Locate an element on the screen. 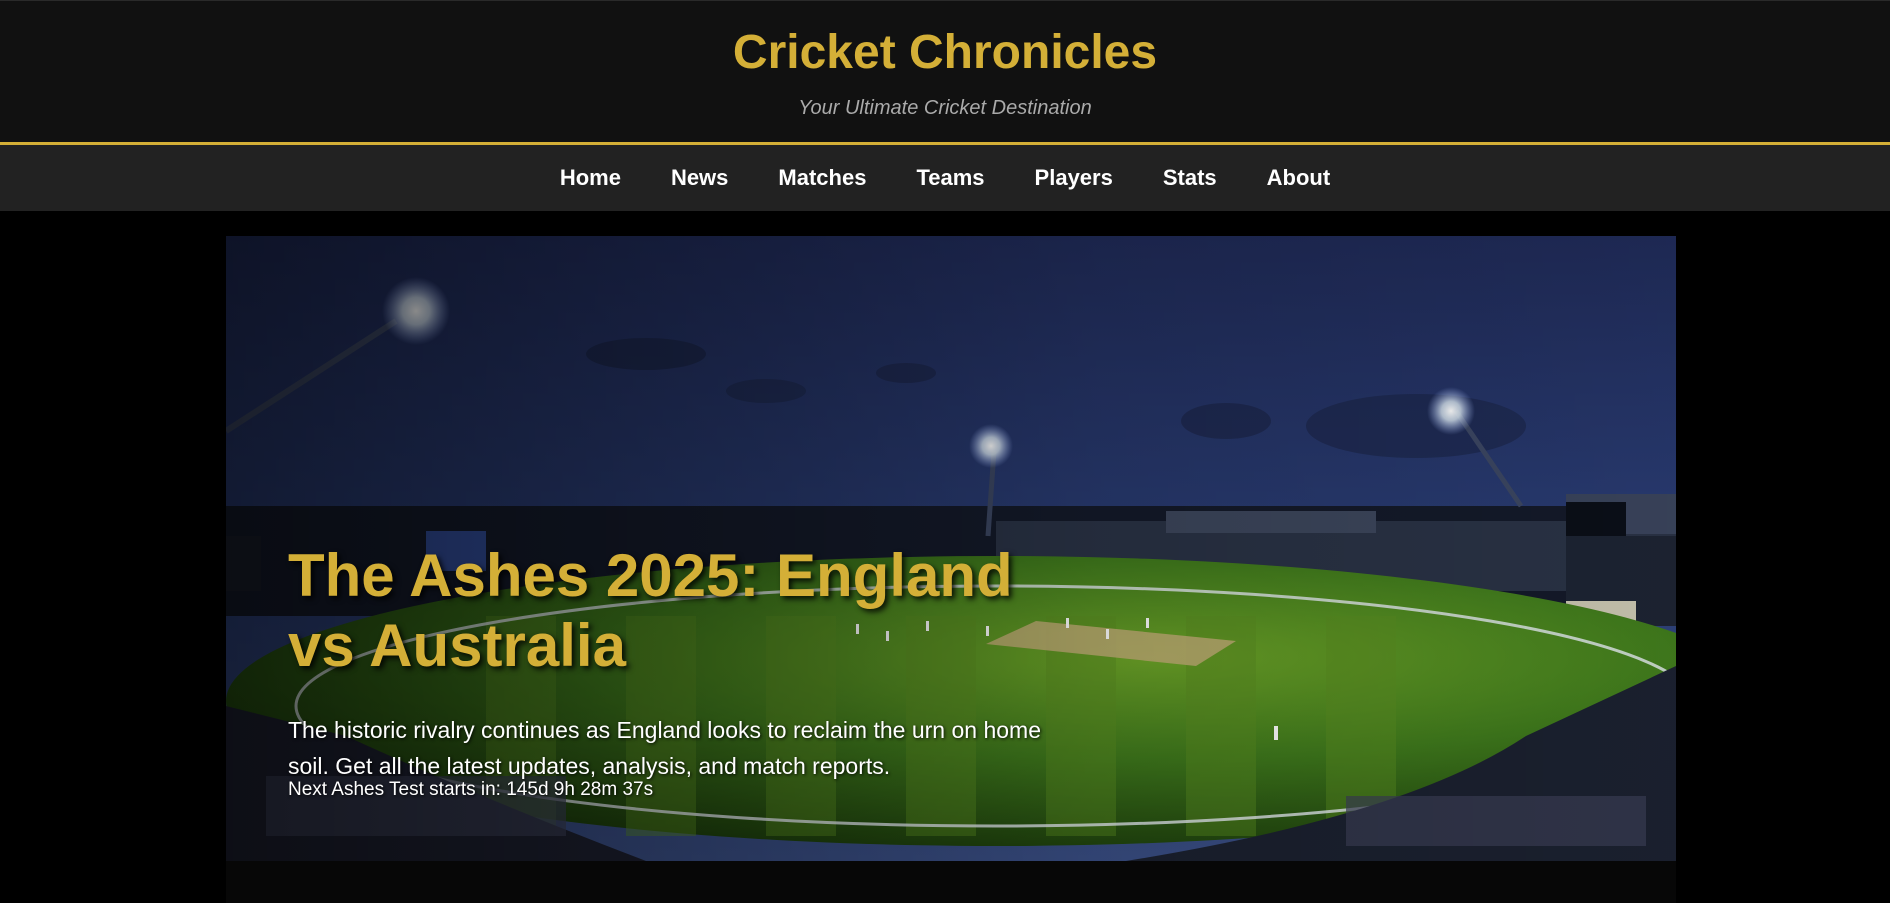 The width and height of the screenshot is (1890, 903). nav-link-news: News is located at coordinates (699, 177).